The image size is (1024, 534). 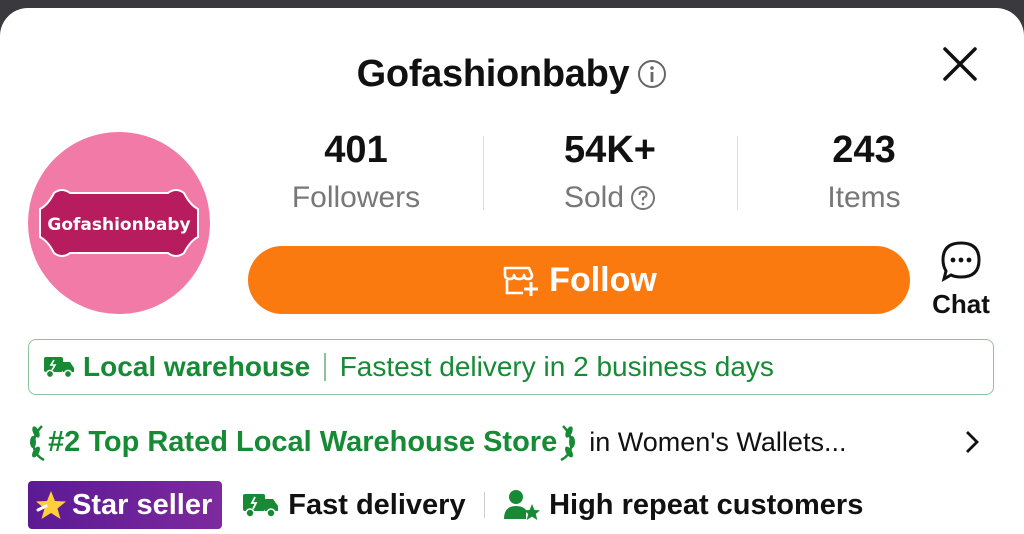 I want to click on avatar-plaque: Gofashionbaby, so click(x=119, y=223).